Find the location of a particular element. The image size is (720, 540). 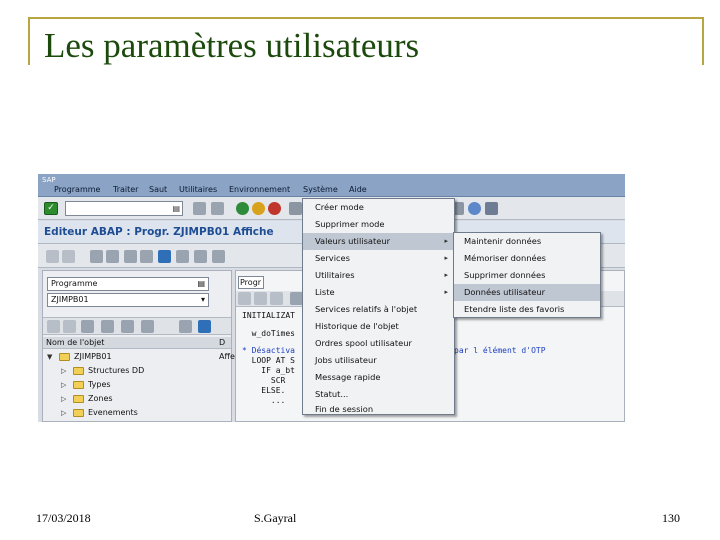

menu-item-valeurs-utilisateur: Valeurs utilisateur ▸ is located at coordinates (378, 241).